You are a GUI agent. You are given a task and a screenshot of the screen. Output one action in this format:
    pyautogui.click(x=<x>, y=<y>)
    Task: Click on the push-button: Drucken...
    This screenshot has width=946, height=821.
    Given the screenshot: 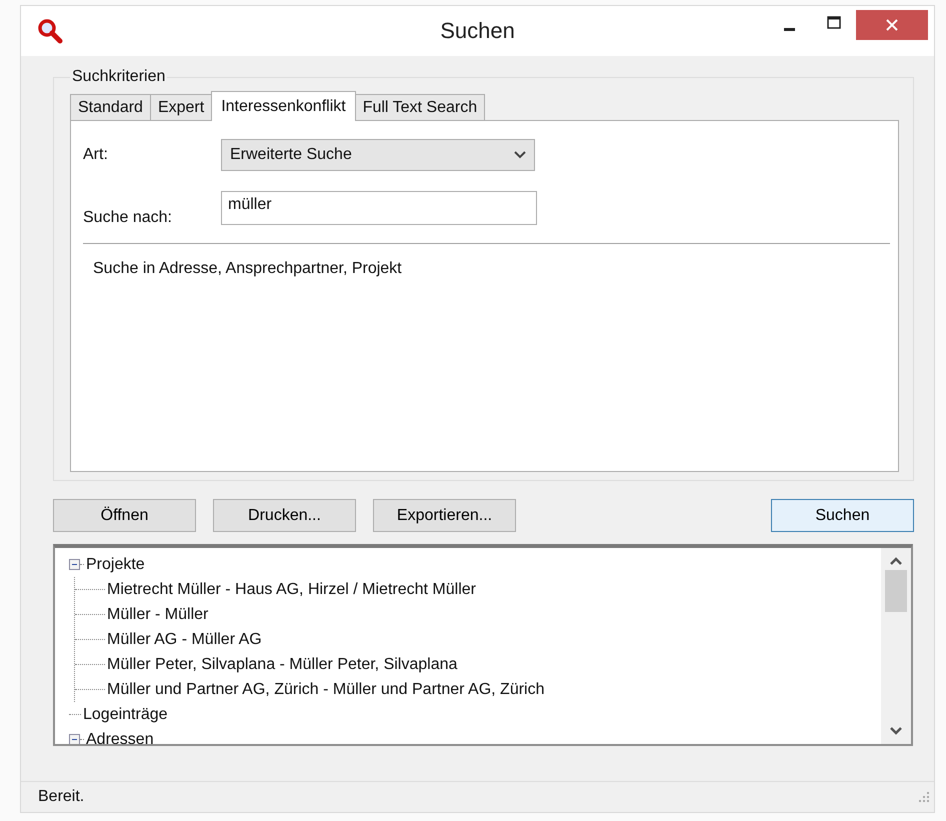 What is the action you would take?
    pyautogui.click(x=284, y=515)
    